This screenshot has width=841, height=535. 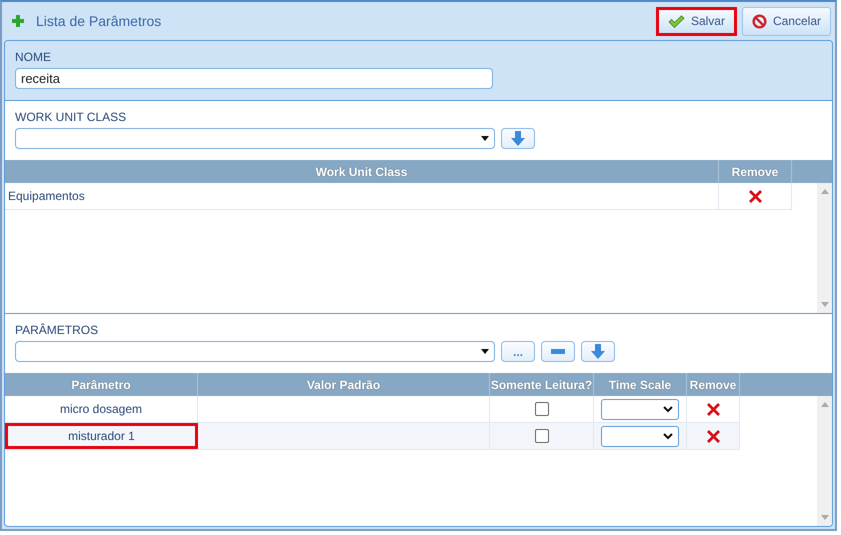 What do you see at coordinates (640, 384) in the screenshot?
I see `column-header: Time Scale` at bounding box center [640, 384].